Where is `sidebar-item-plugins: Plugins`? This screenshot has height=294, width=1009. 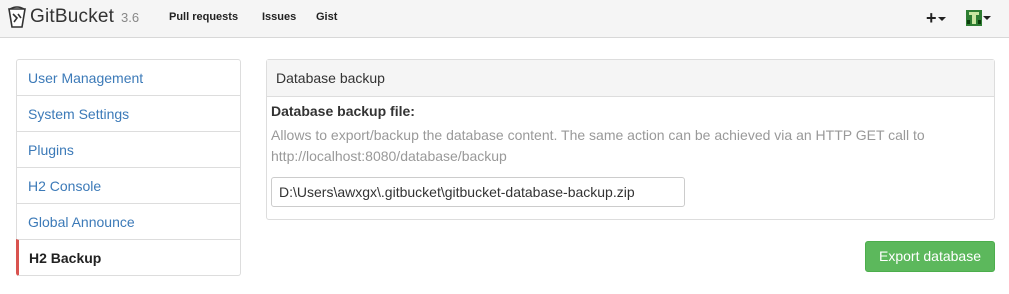 sidebar-item-plugins: Plugins is located at coordinates (128, 149).